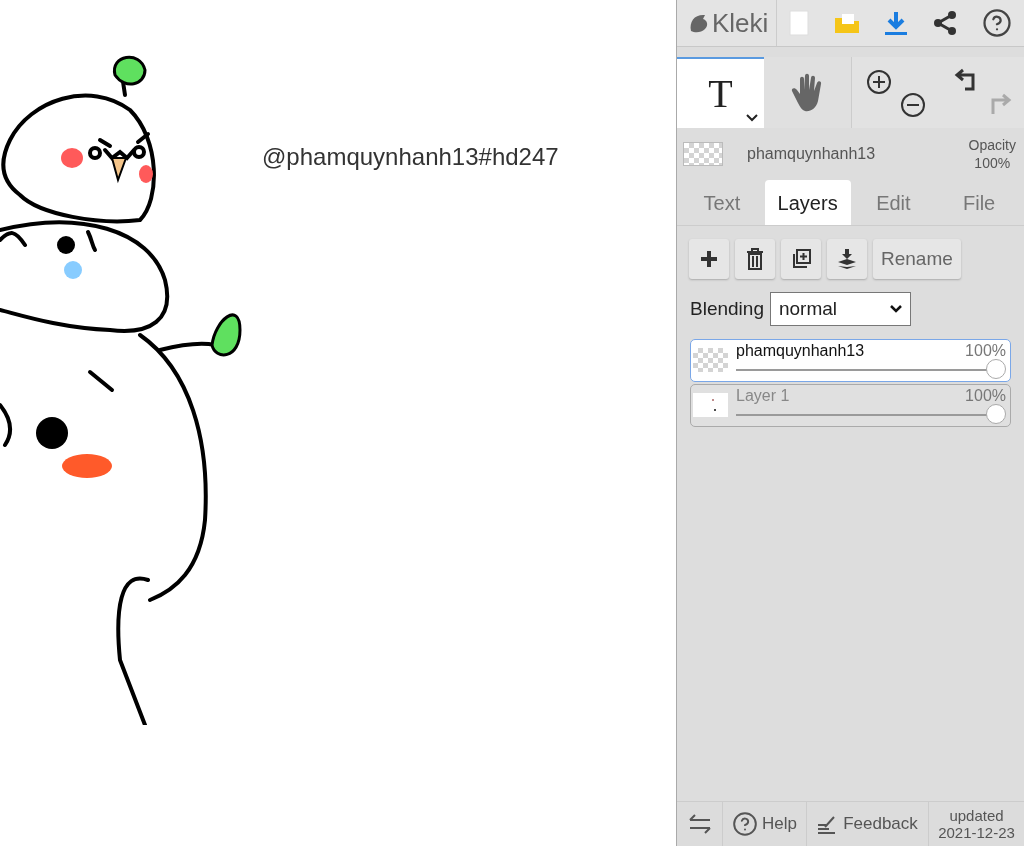 The width and height of the screenshot is (1024, 846). Describe the element at coordinates (763, 396) in the screenshot. I see `layer-name: Layer 1` at that location.